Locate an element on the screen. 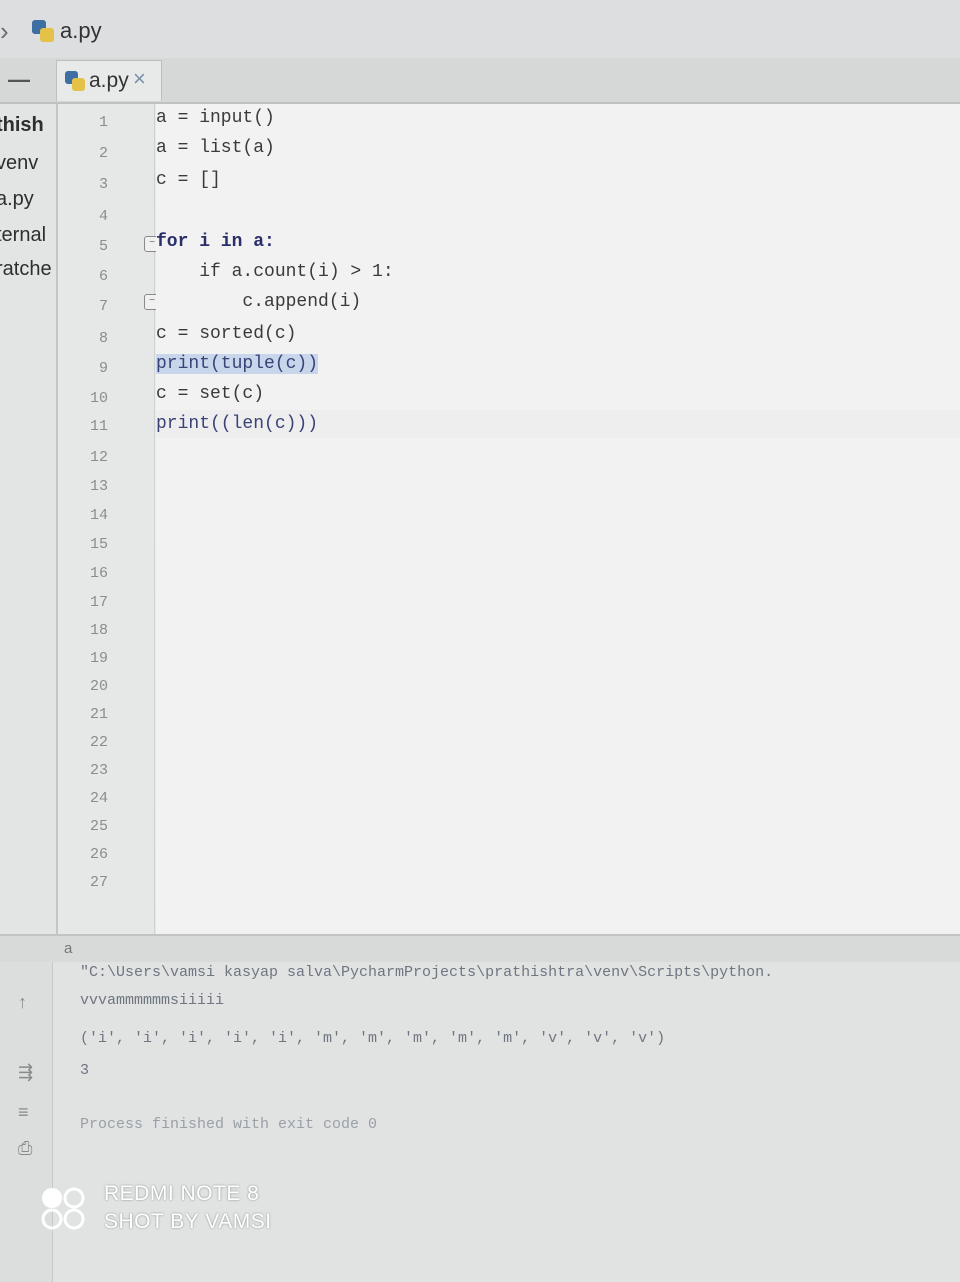  line-number: 18 is located at coordinates (98, 630).